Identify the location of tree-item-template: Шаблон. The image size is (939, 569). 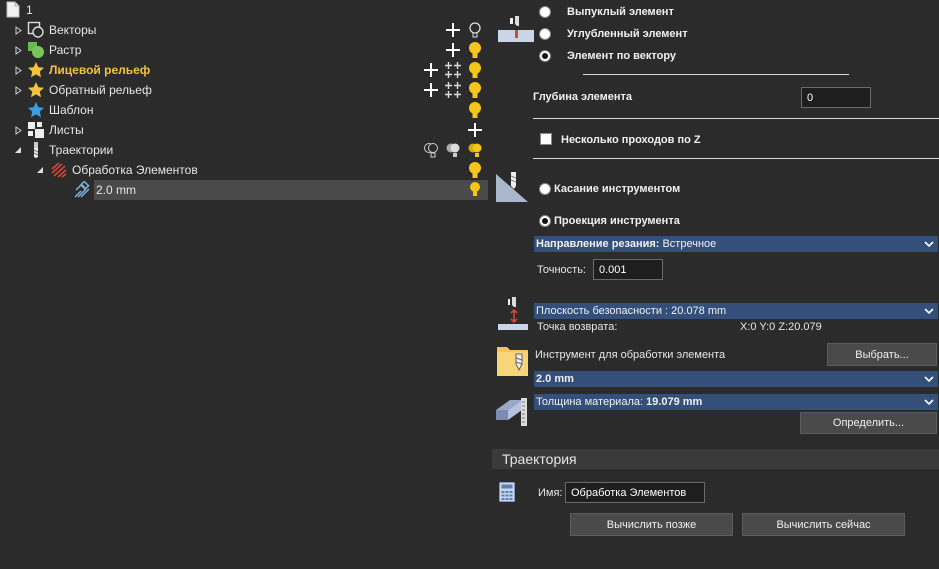
(245, 110).